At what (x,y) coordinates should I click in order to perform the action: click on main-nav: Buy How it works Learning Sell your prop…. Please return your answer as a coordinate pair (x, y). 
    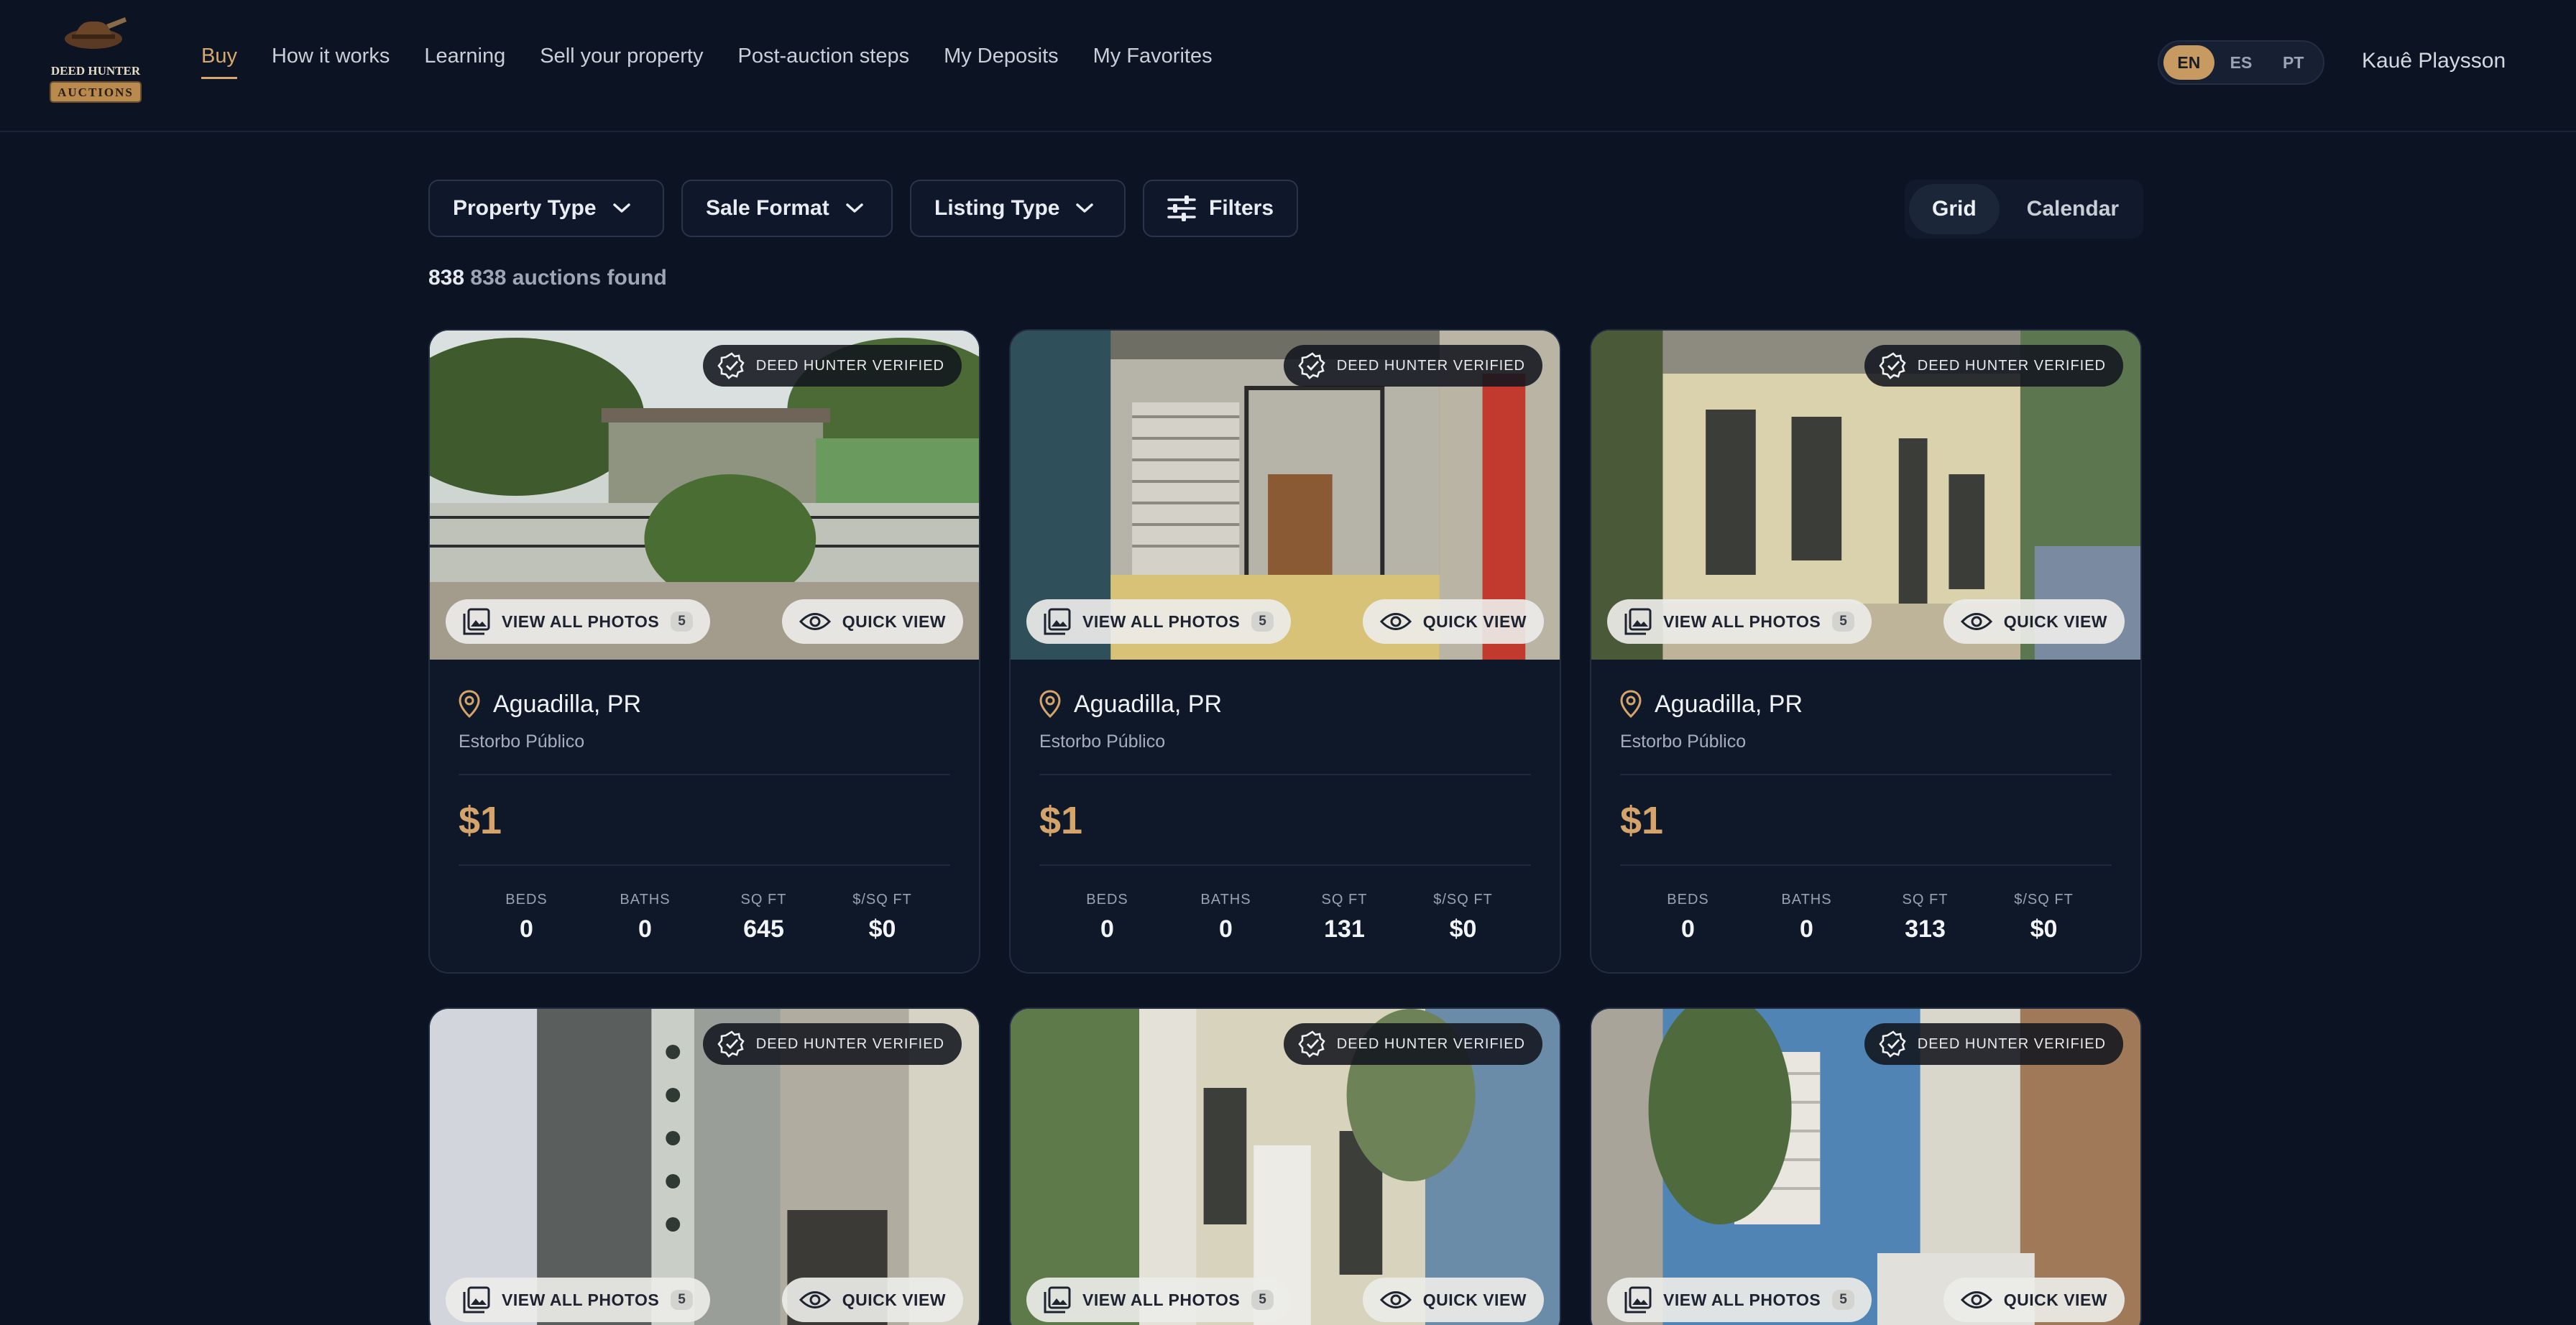
    Looking at the image, I should click on (724, 62).